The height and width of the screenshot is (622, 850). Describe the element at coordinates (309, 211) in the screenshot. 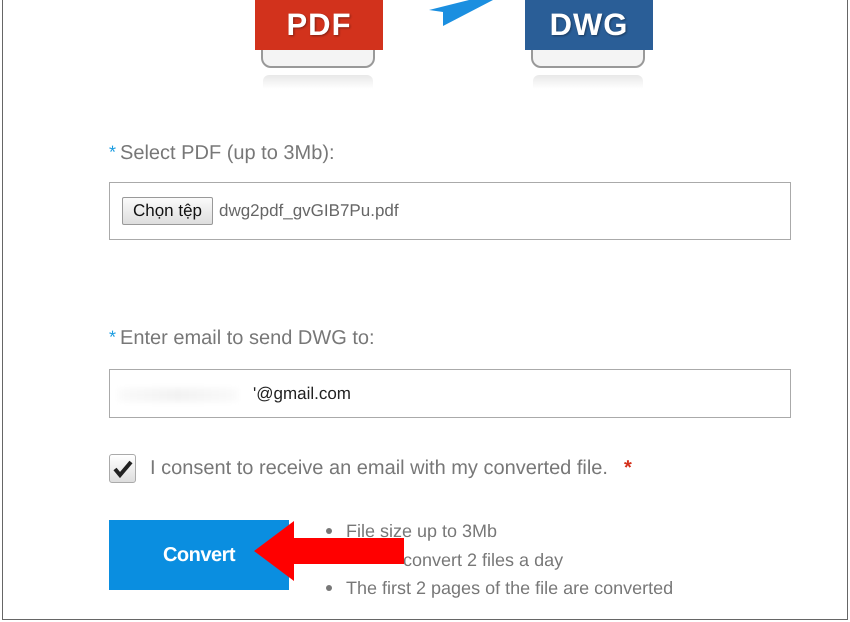

I see `file-name: dwg2pdf_gvGIB7Pu.pdf` at that location.